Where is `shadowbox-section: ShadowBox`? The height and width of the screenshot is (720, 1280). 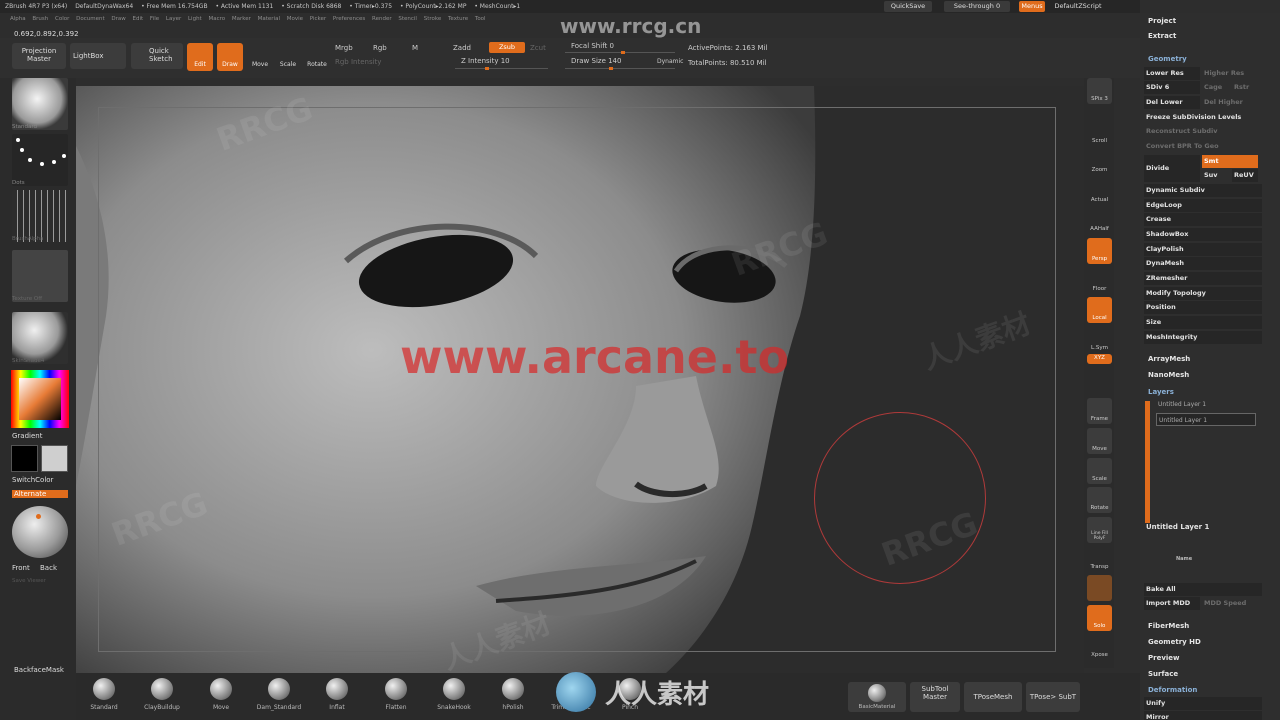
shadowbox-section: ShadowBox is located at coordinates (1203, 234).